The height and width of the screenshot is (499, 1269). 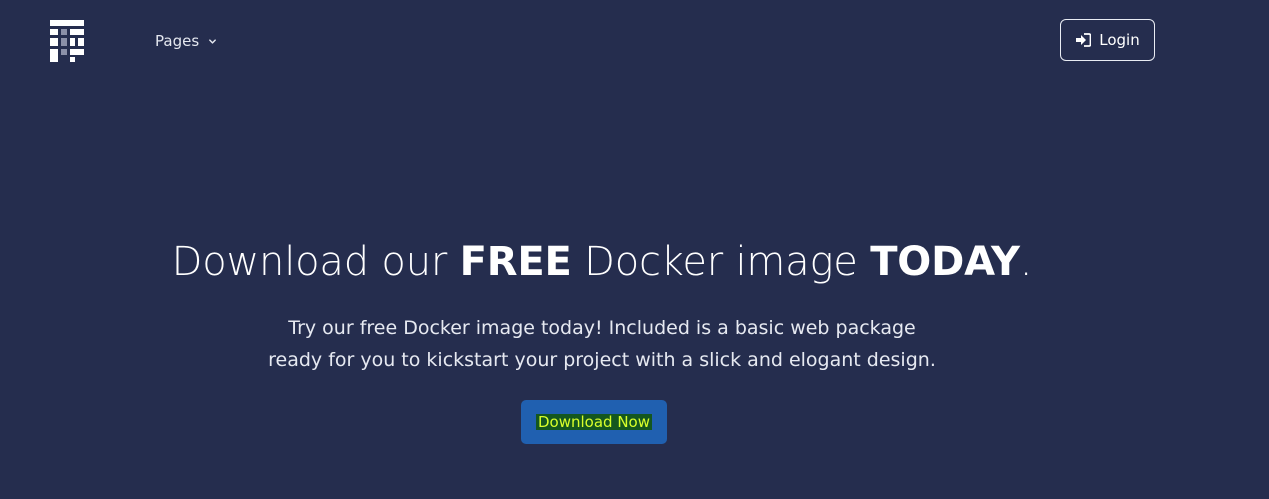 I want to click on nav-pages-dropdown: Pages, so click(x=186, y=41).